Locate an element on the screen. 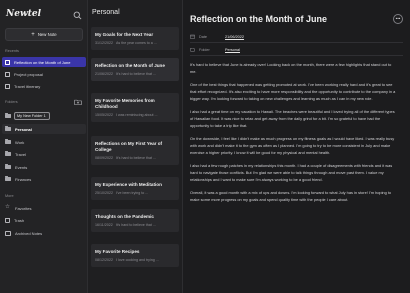 Image resolution: width=410 pixels, height=293 pixels. note-title: Reflection on the Month of June is located at coordinates (258, 19).